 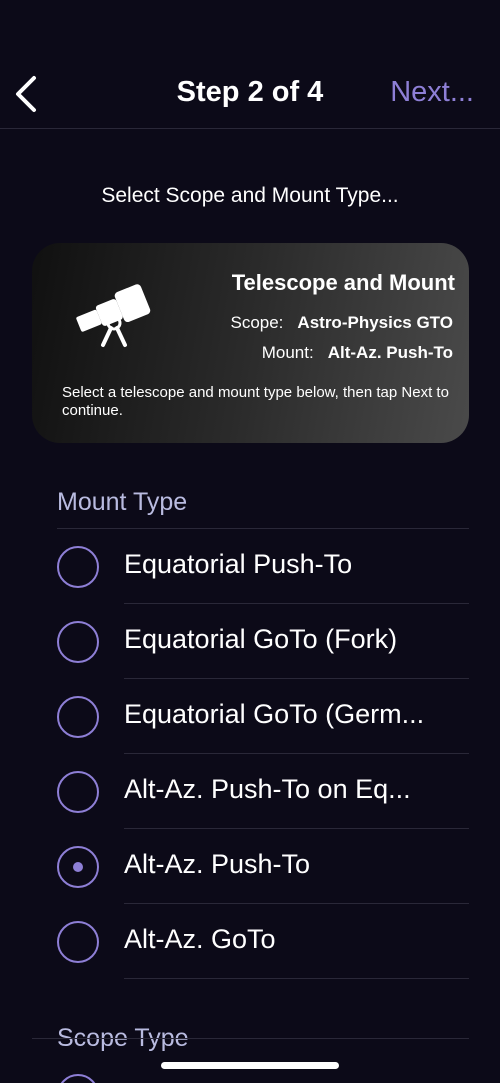 What do you see at coordinates (113, 315) in the screenshot?
I see `telescope-icon` at bounding box center [113, 315].